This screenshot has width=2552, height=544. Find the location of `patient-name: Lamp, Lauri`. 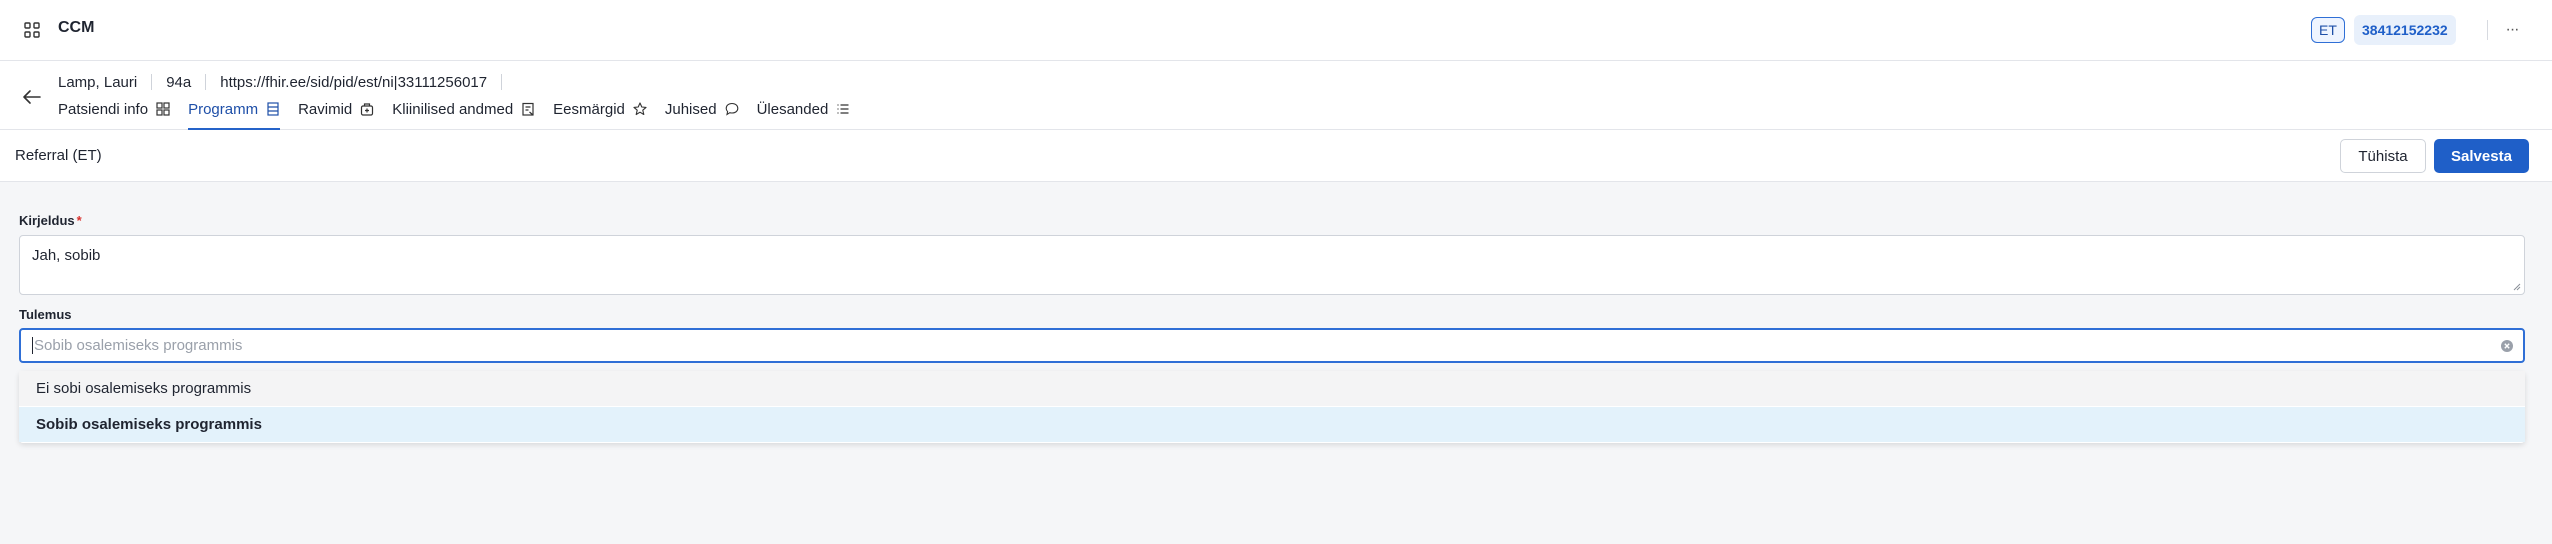

patient-name: Lamp, Lauri is located at coordinates (98, 82).